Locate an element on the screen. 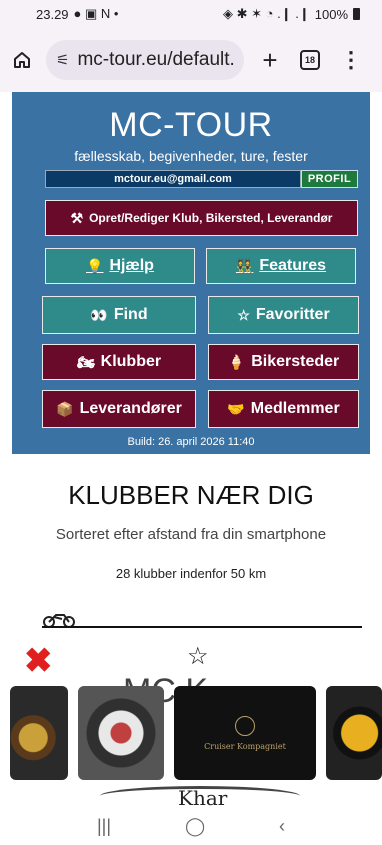 The width and height of the screenshot is (382, 845). hjaelp-button: 💡 Hjælp is located at coordinates (120, 266).